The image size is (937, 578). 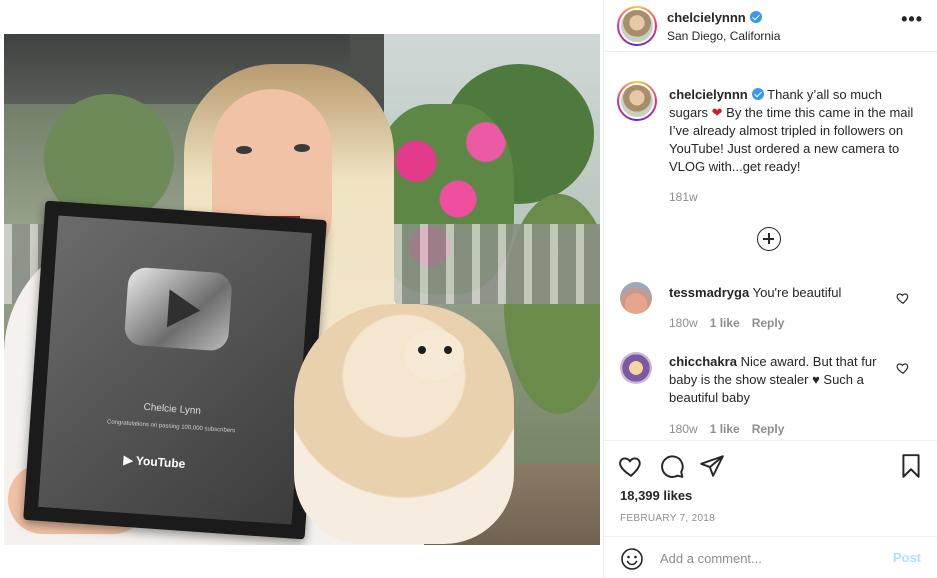 What do you see at coordinates (631, 466) in the screenshot?
I see `heart-icon` at bounding box center [631, 466].